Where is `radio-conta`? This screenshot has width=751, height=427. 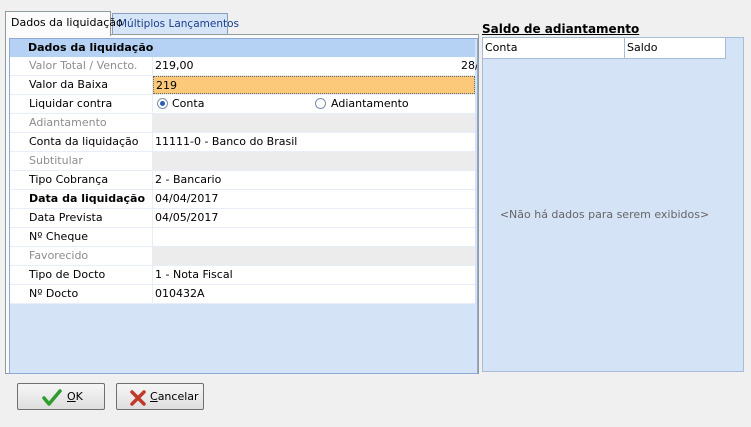
radio-conta is located at coordinates (162, 103).